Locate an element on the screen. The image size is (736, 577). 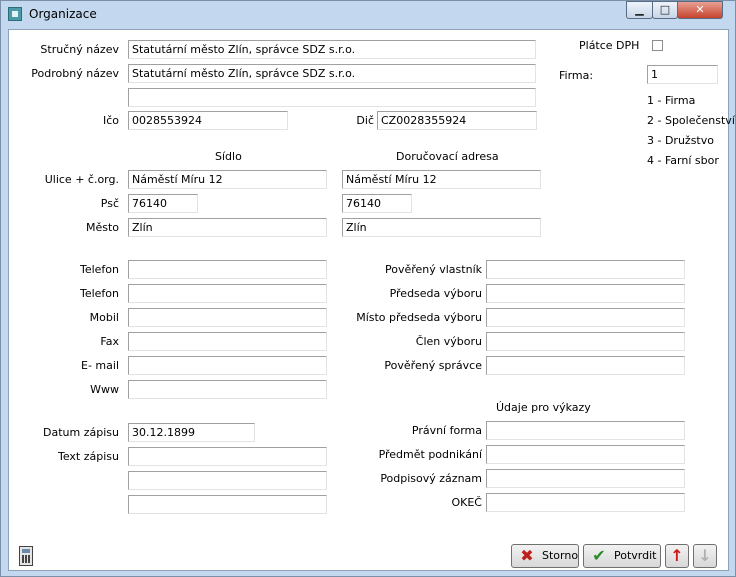
text-zapisu-input is located at coordinates (227, 456).